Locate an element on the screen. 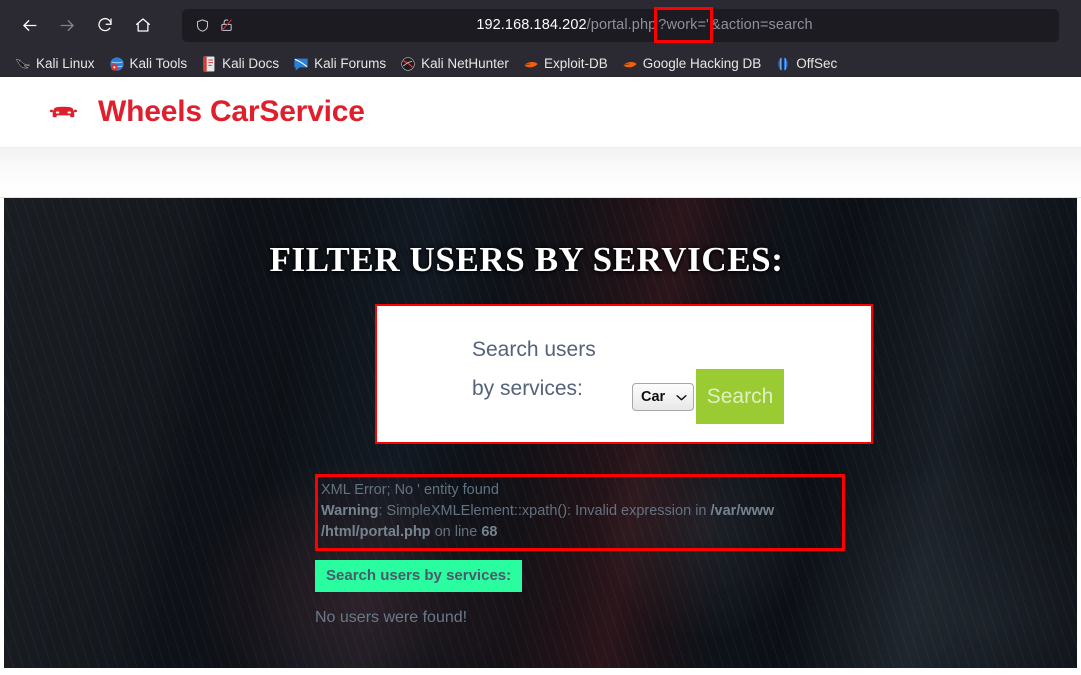  bookmark-kali-forums: Kali Forums is located at coordinates (339, 64).